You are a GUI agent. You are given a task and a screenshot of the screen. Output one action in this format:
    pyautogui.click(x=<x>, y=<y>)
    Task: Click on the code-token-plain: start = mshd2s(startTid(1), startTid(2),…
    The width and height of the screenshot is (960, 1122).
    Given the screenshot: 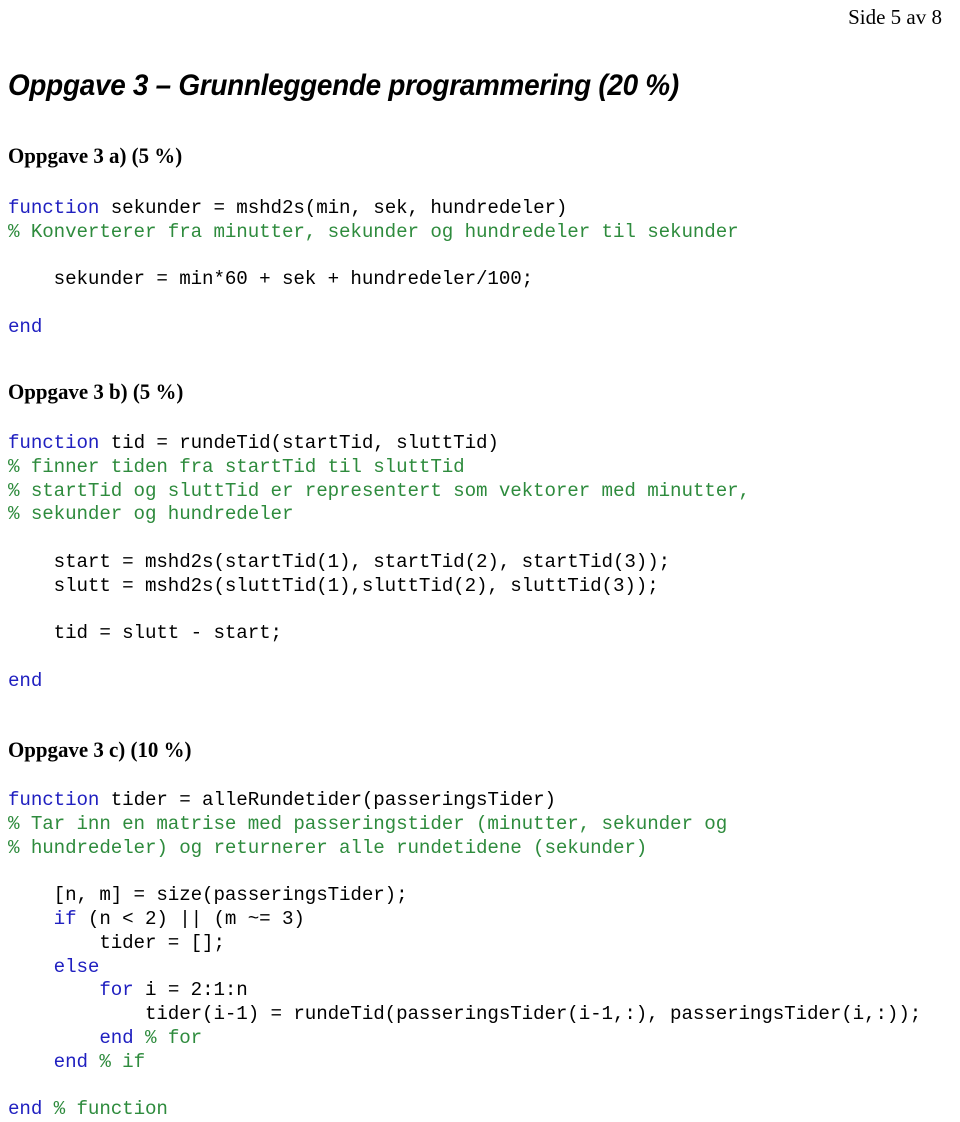 What is the action you would take?
    pyautogui.click(x=339, y=561)
    